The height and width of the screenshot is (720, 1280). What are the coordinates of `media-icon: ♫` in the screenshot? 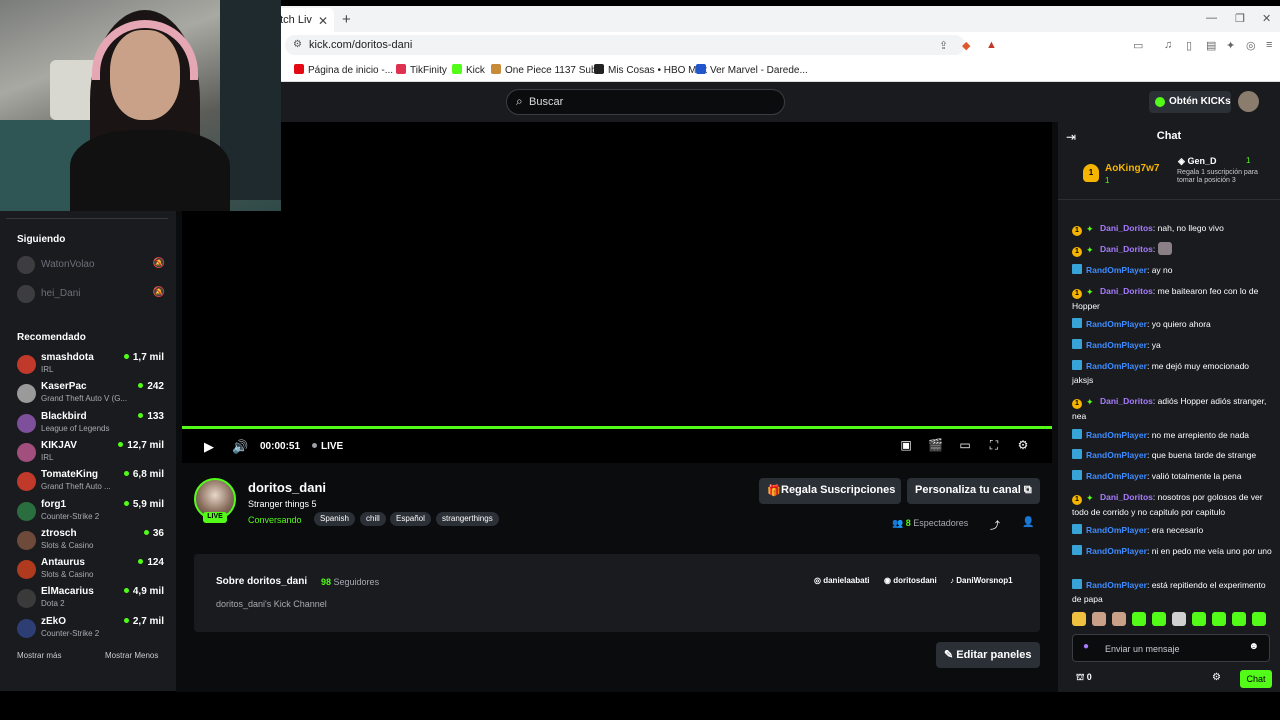 It's located at (1168, 45).